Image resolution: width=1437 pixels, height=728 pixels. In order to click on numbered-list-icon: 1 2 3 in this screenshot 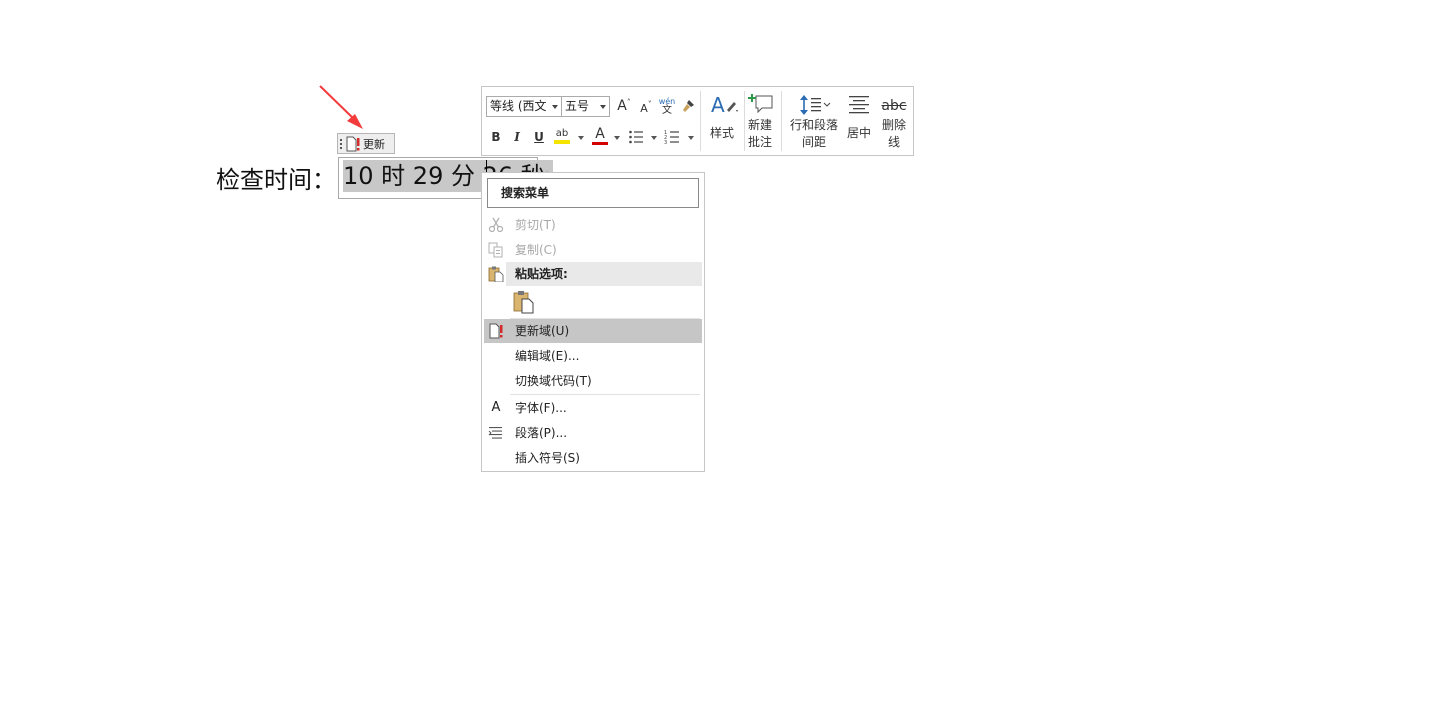, I will do `click(671, 137)`.